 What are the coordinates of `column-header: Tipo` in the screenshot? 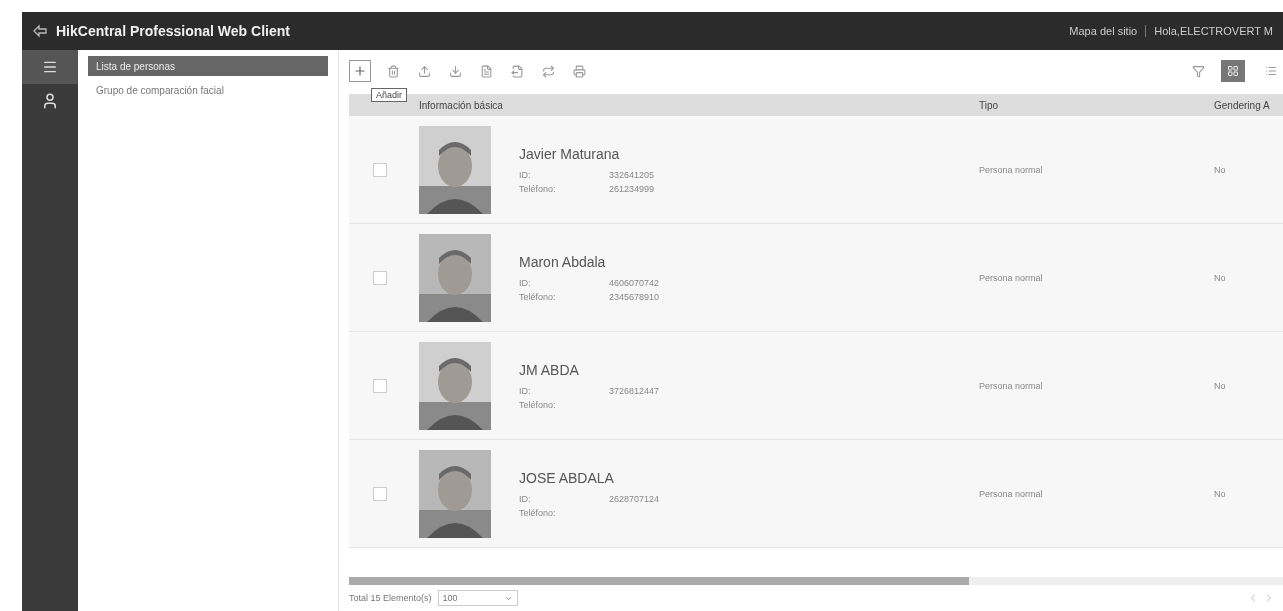 It's located at (1096, 105).